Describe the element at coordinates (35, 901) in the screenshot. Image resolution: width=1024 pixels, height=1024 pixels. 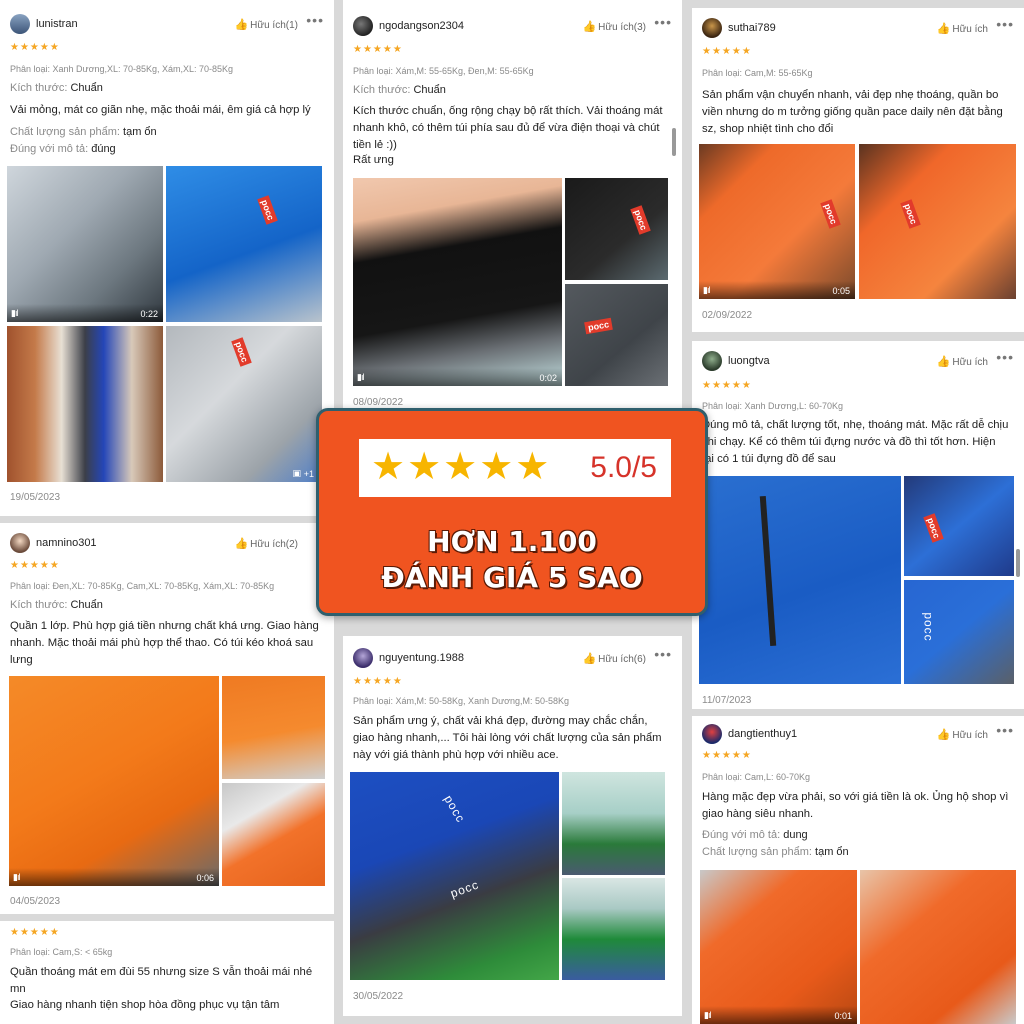
I see `review-date: 04/05/2023` at that location.